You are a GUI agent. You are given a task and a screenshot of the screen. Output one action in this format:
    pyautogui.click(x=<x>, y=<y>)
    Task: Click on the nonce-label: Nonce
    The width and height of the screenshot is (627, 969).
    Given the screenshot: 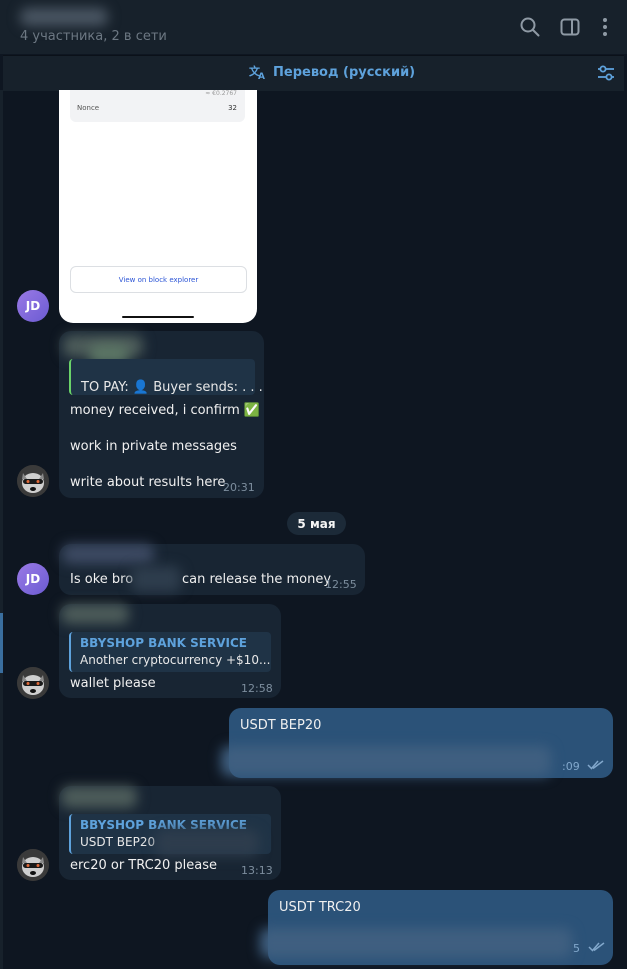 What is the action you would take?
    pyautogui.click(x=88, y=108)
    